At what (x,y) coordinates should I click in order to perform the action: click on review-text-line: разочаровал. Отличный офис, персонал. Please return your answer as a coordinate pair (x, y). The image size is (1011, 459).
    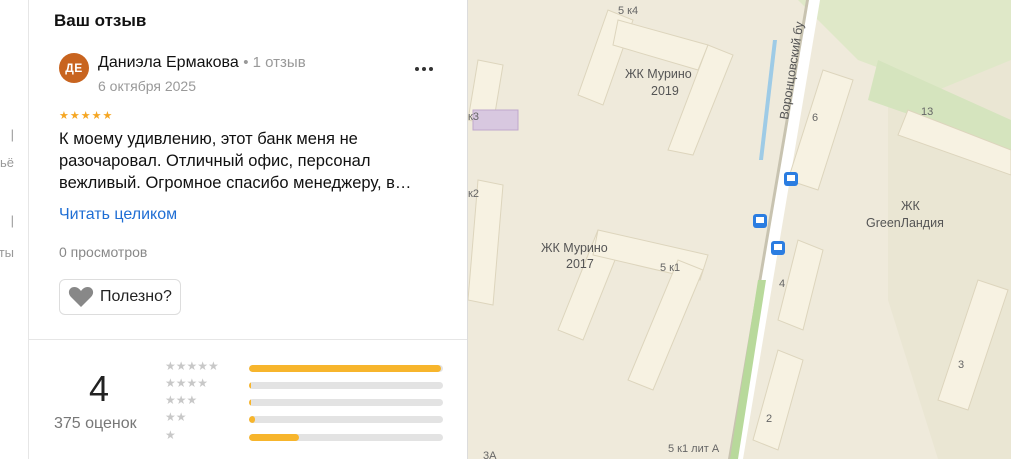
    Looking at the image, I should click on (215, 161).